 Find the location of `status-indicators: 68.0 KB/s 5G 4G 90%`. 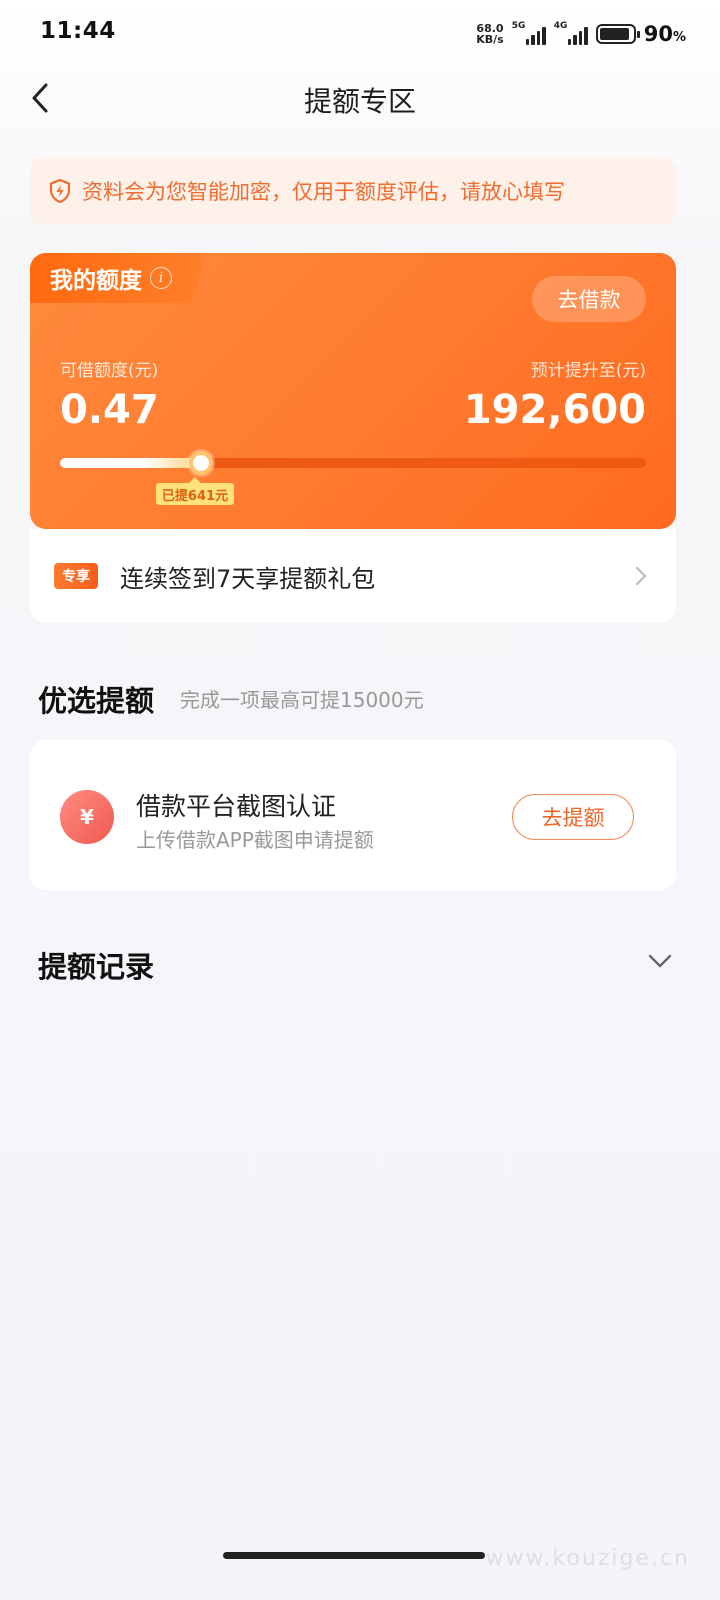

status-indicators: 68.0 KB/s 5G 4G 90% is located at coordinates (581, 34).